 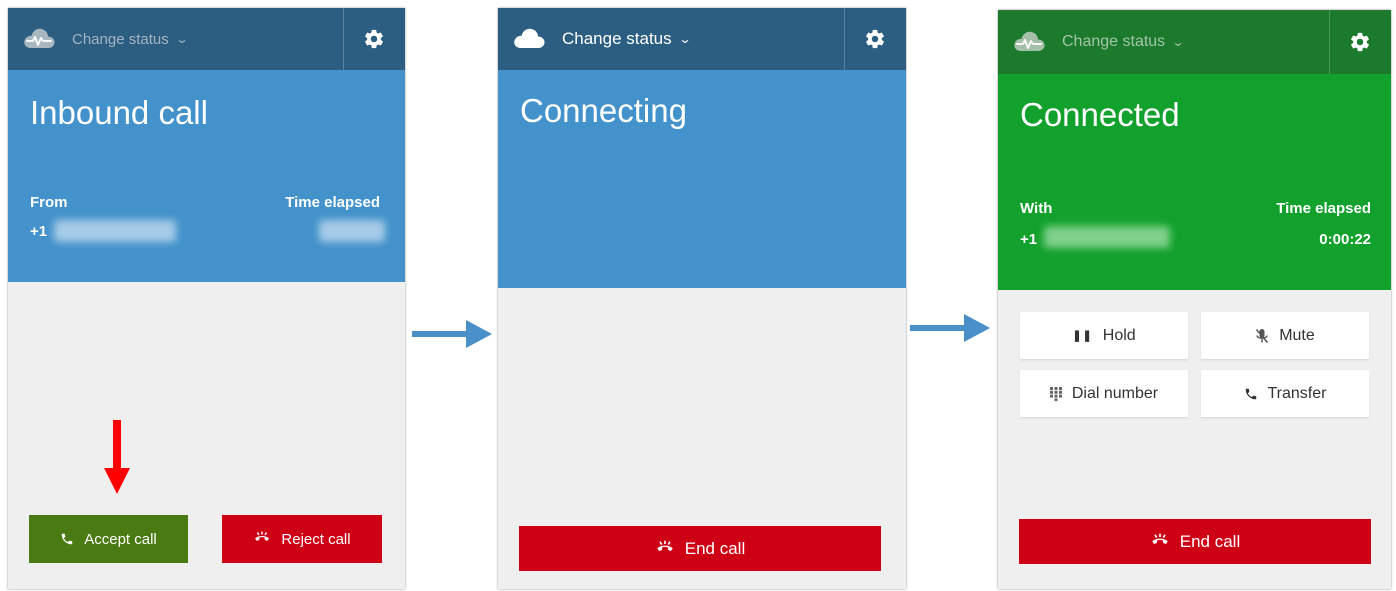 I want to click on time-elapsed-value: 0:00:22, so click(x=1345, y=239).